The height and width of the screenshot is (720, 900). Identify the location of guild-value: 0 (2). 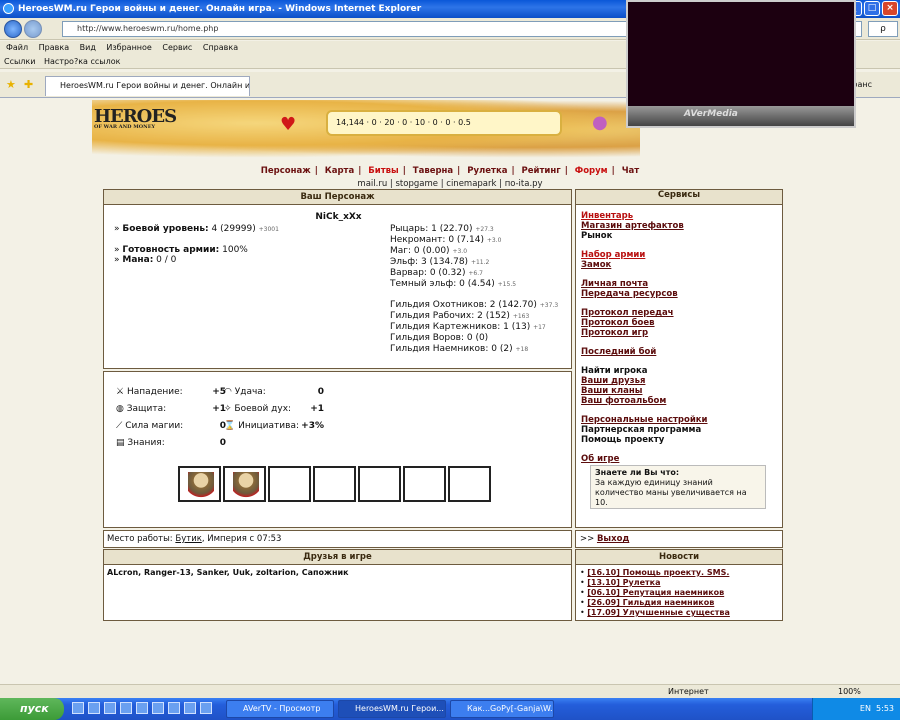
(502, 349).